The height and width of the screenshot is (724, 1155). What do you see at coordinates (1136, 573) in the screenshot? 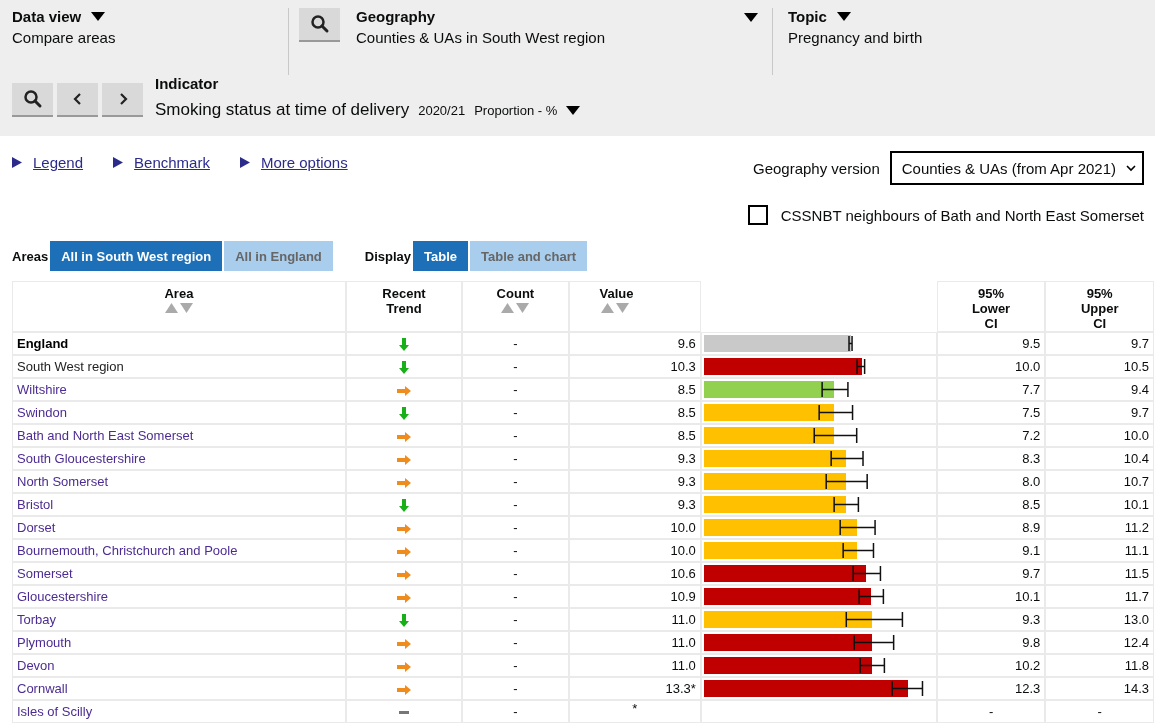
I see `upper-ci: 11.5` at bounding box center [1136, 573].